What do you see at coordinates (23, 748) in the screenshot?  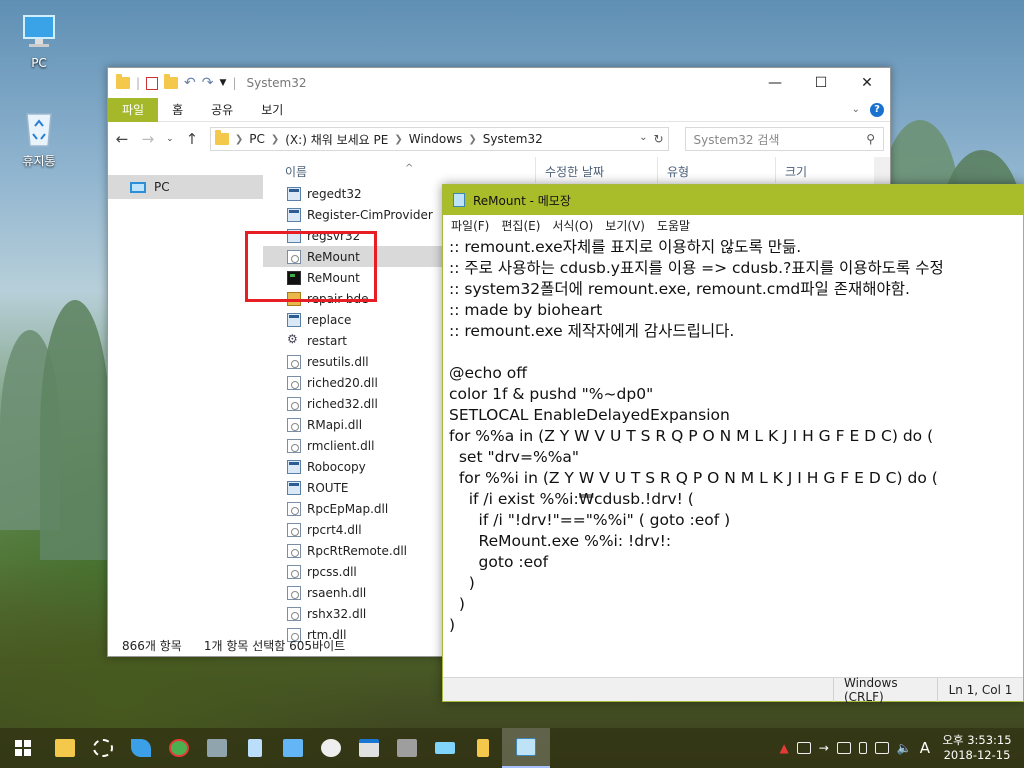 I see `start-button` at bounding box center [23, 748].